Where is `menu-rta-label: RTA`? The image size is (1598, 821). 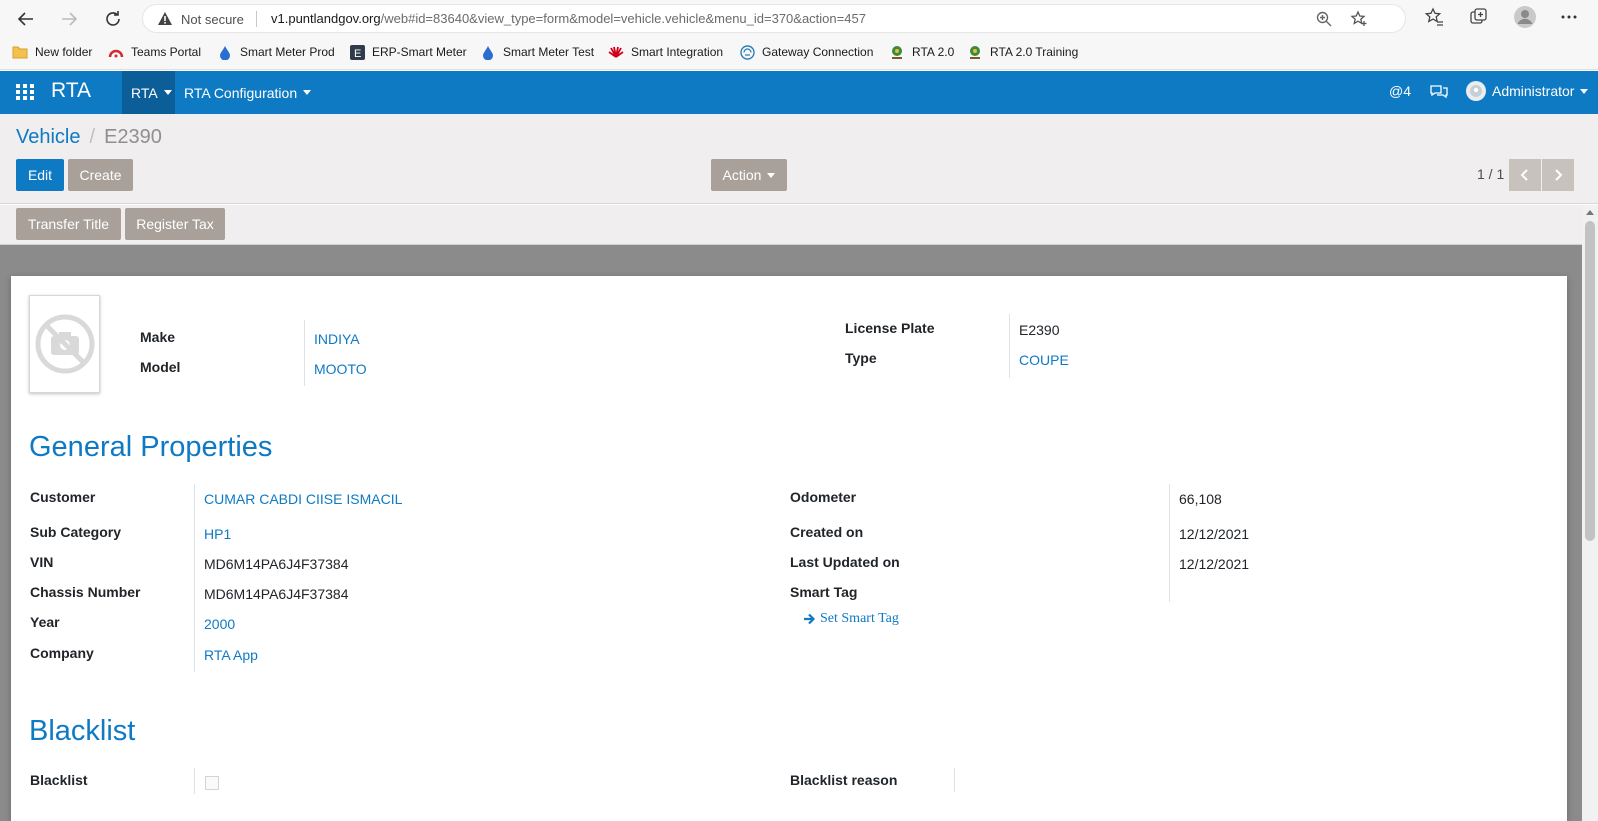
menu-rta-label: RTA is located at coordinates (144, 92).